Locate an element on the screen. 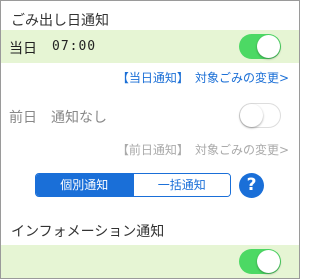  prev-day-toggle is located at coordinates (260, 115).